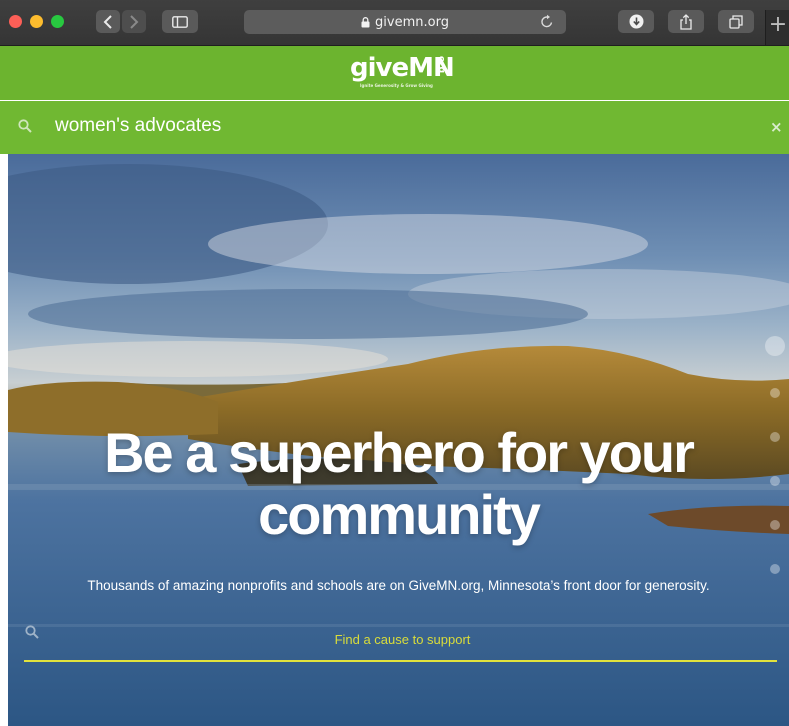  Describe the element at coordinates (399, 452) in the screenshot. I see `hero-headline-line1: Be a superhero for your` at that location.